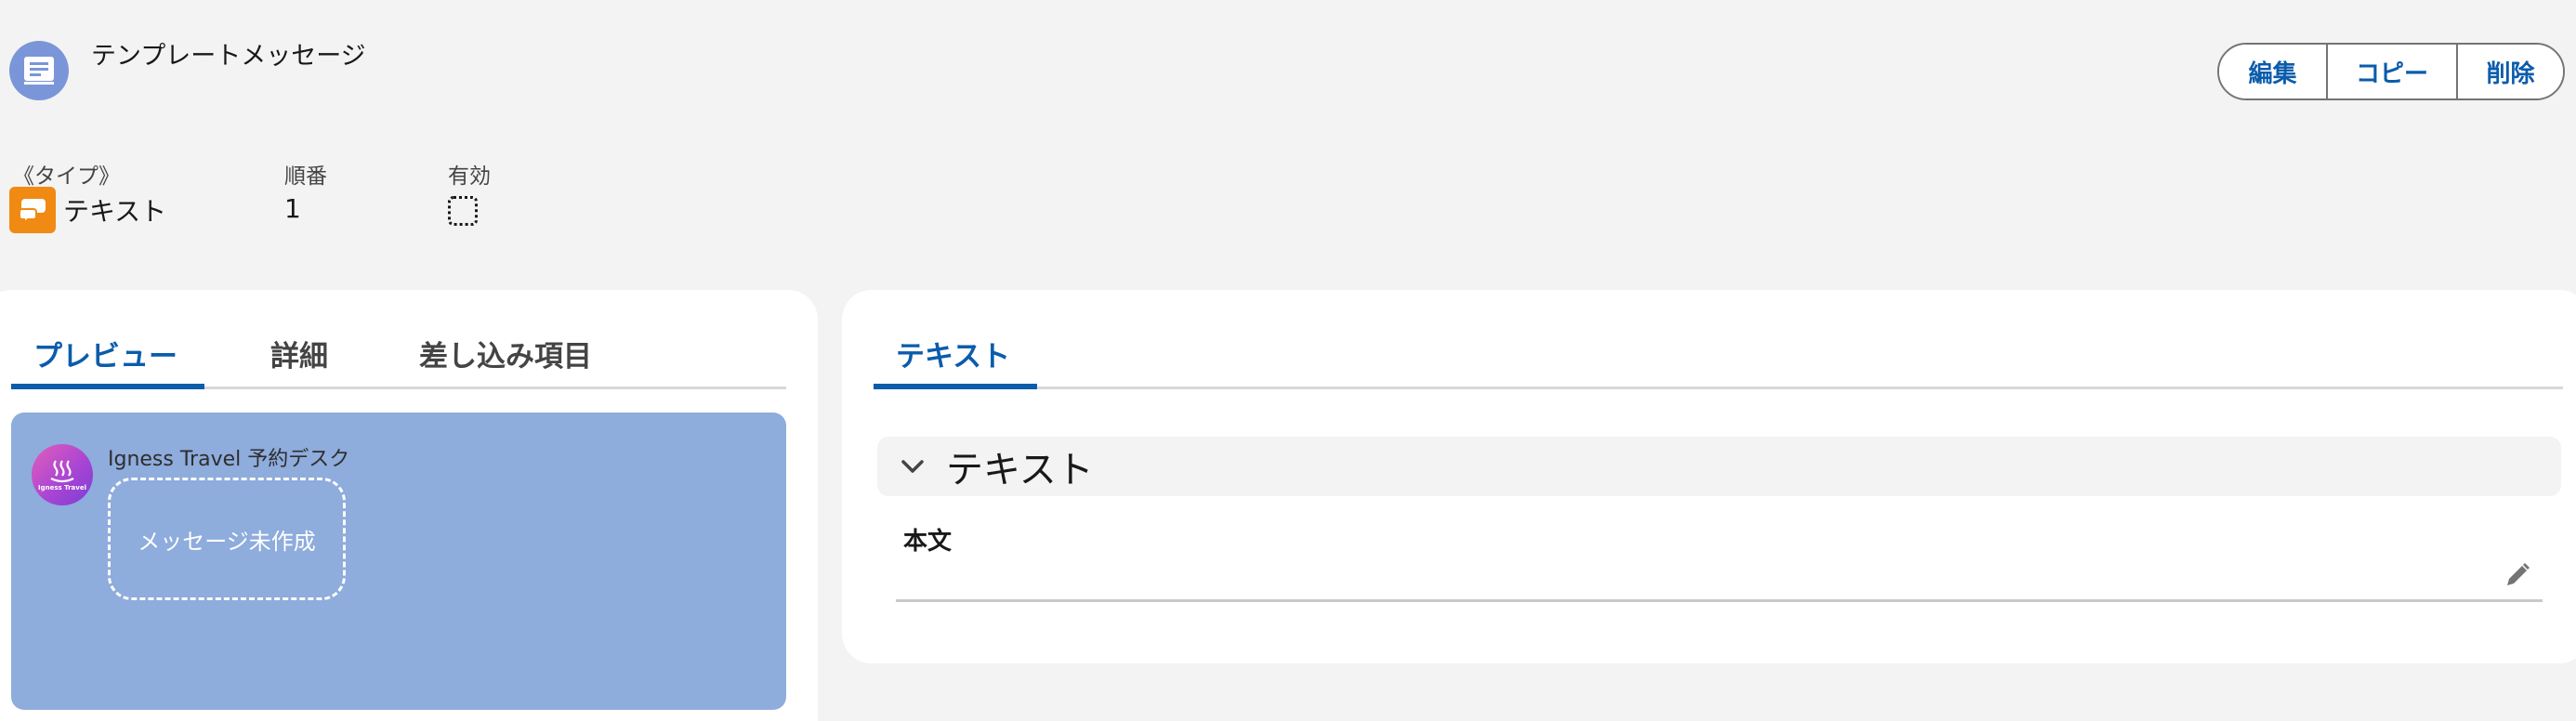 Image resolution: width=2576 pixels, height=721 pixels. What do you see at coordinates (32, 210) in the screenshot?
I see `chat-bubbles-icon` at bounding box center [32, 210].